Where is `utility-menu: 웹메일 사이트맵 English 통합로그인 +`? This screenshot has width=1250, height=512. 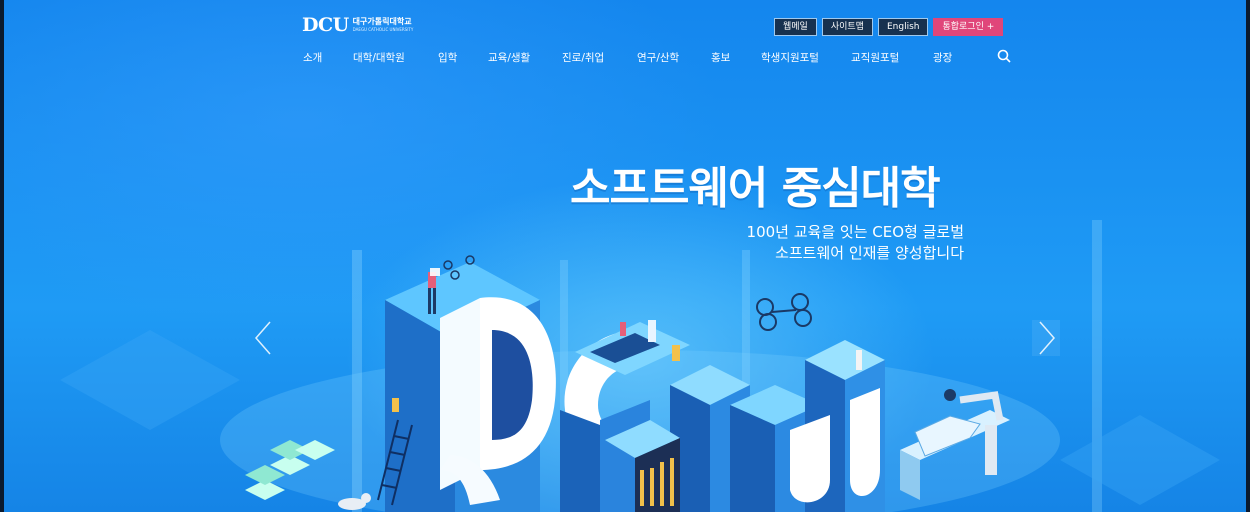 utility-menu: 웹메일 사이트맵 English 통합로그인 + is located at coordinates (889, 27).